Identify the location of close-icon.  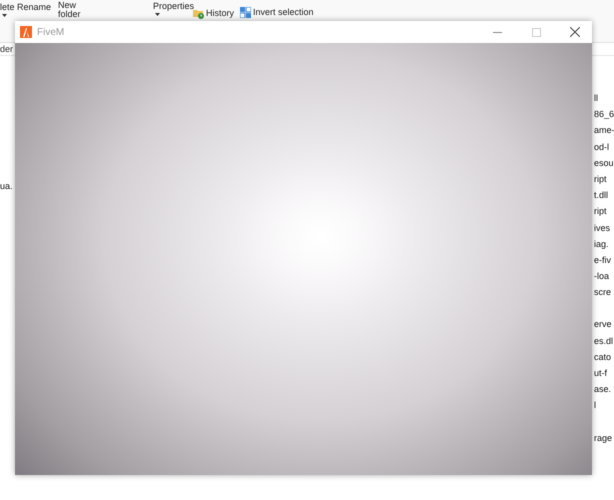
(575, 32).